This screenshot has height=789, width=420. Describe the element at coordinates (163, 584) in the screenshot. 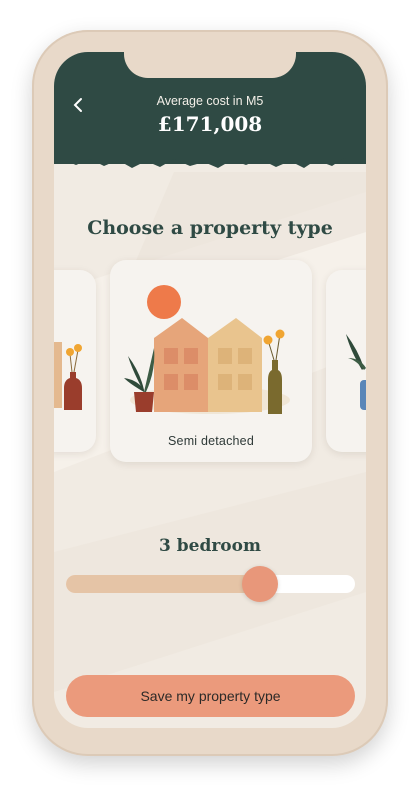

I see `slider-fill` at that location.